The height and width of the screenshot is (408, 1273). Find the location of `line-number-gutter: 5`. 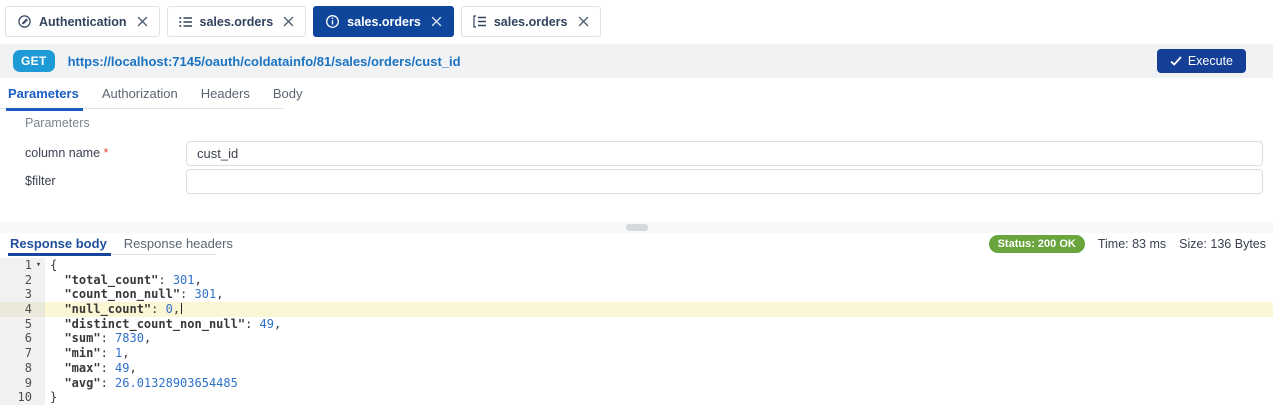

line-number-gutter: 5 is located at coordinates (22, 324).